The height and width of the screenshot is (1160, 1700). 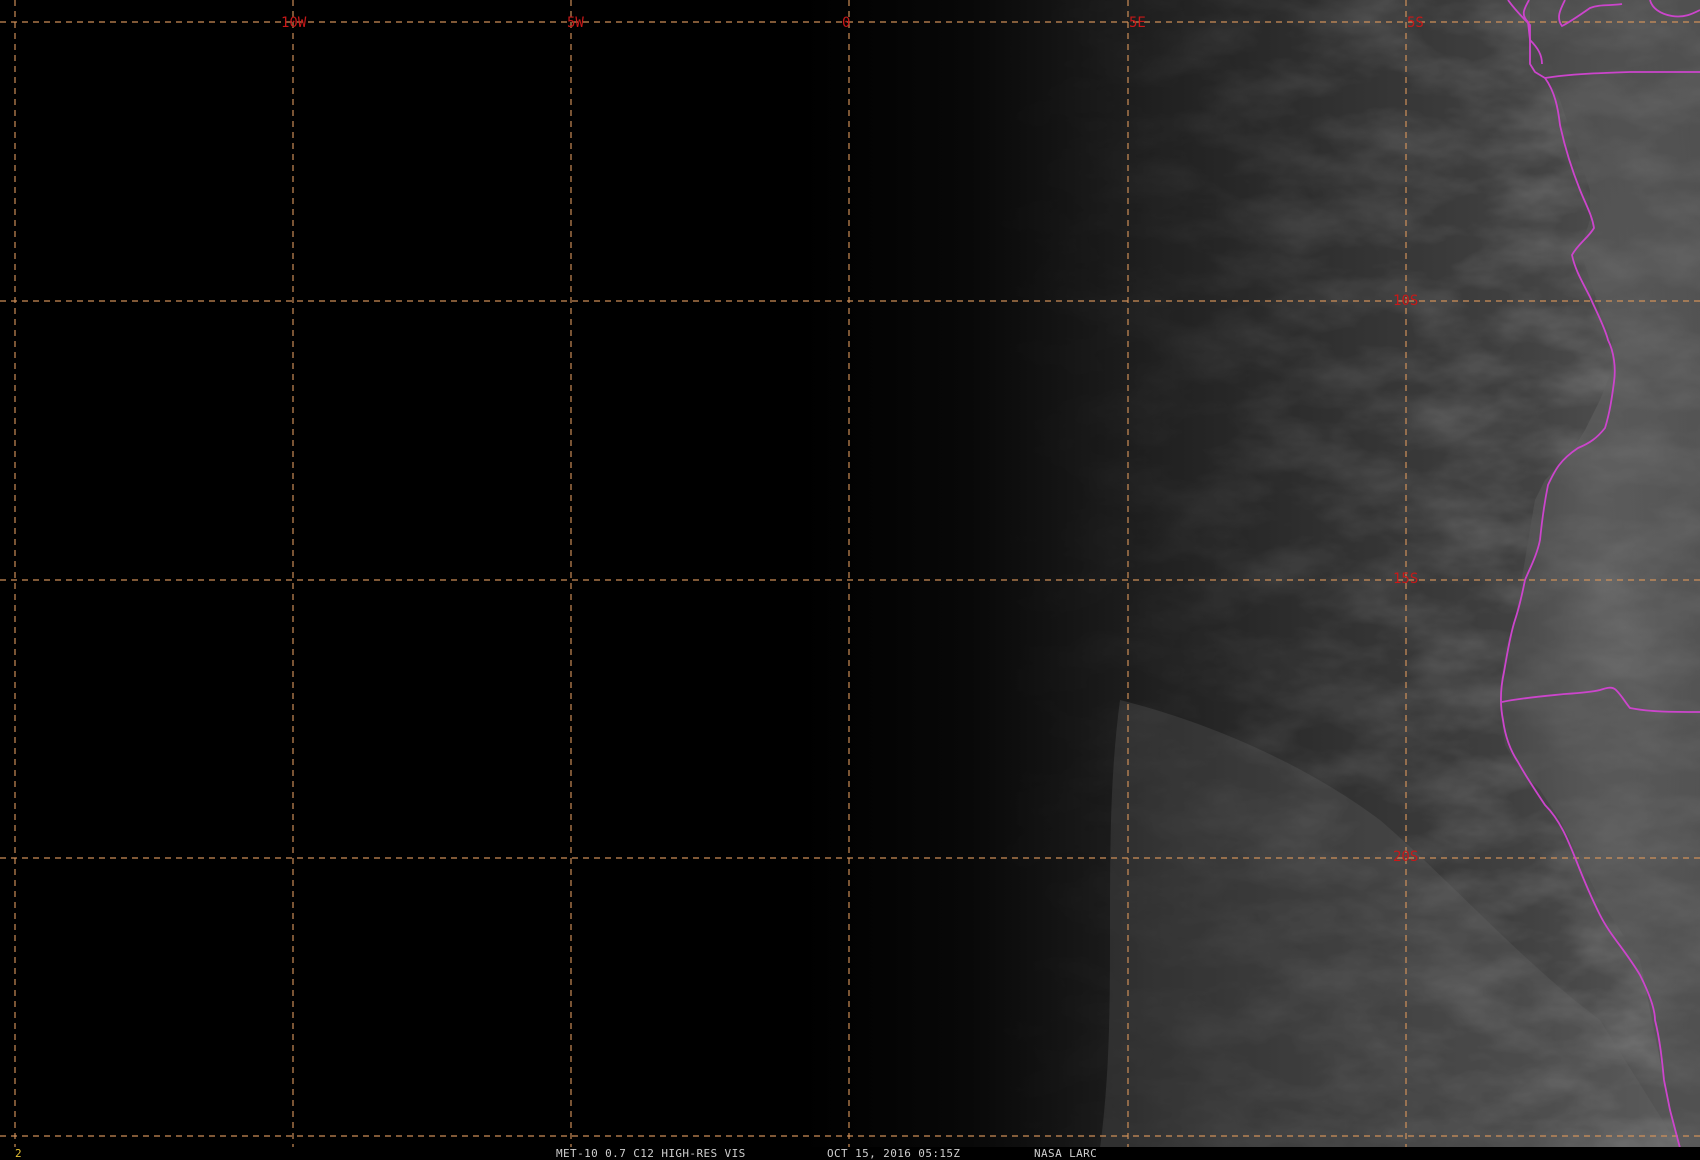 I want to click on timestamp-label: OCT 15, 2016 05:15Z, so click(x=894, y=1153).